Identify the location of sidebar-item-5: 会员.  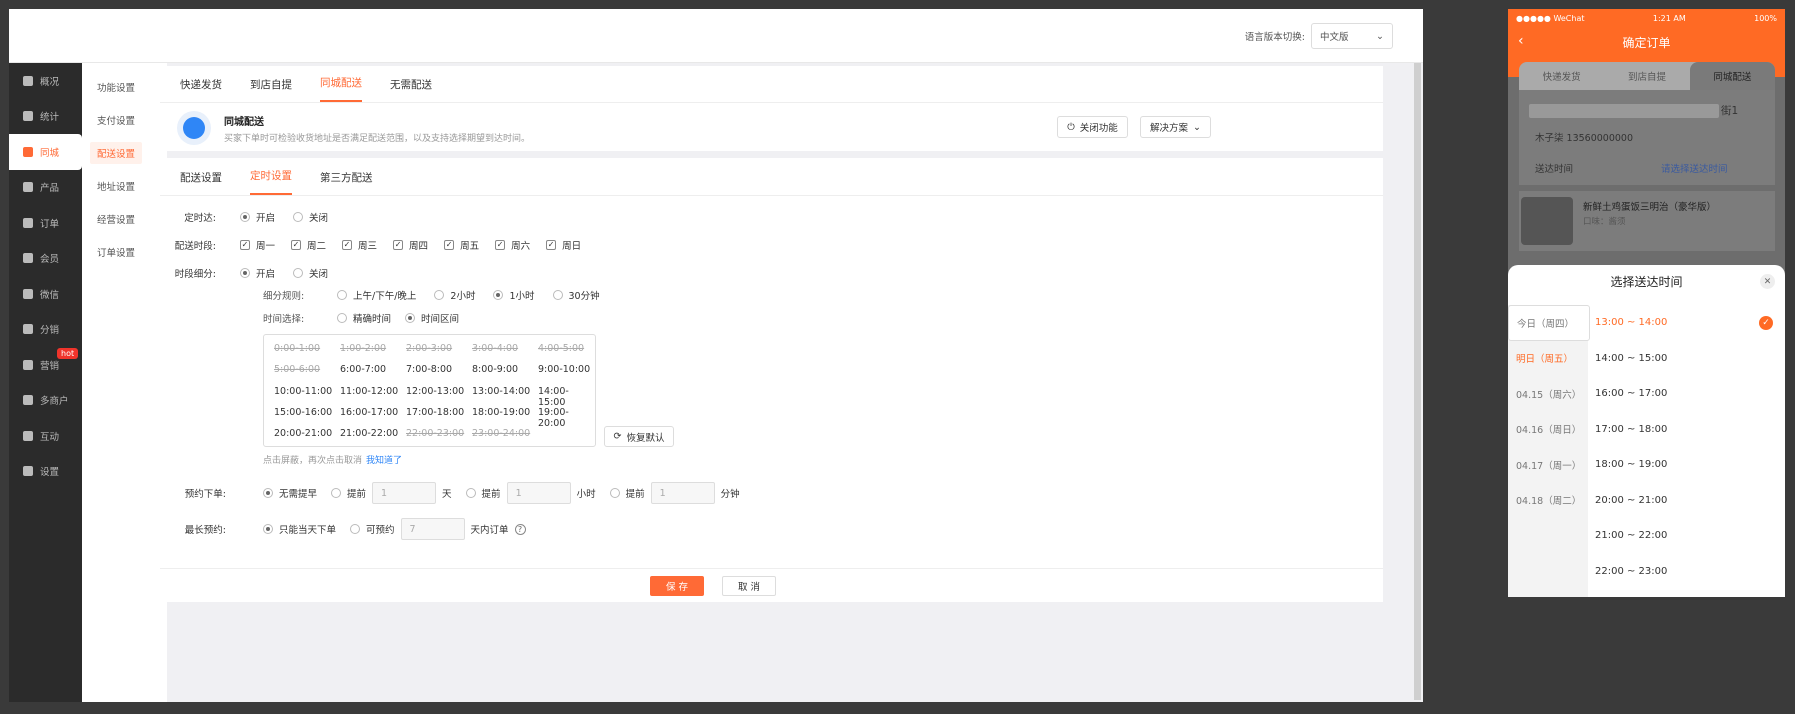
(45, 259).